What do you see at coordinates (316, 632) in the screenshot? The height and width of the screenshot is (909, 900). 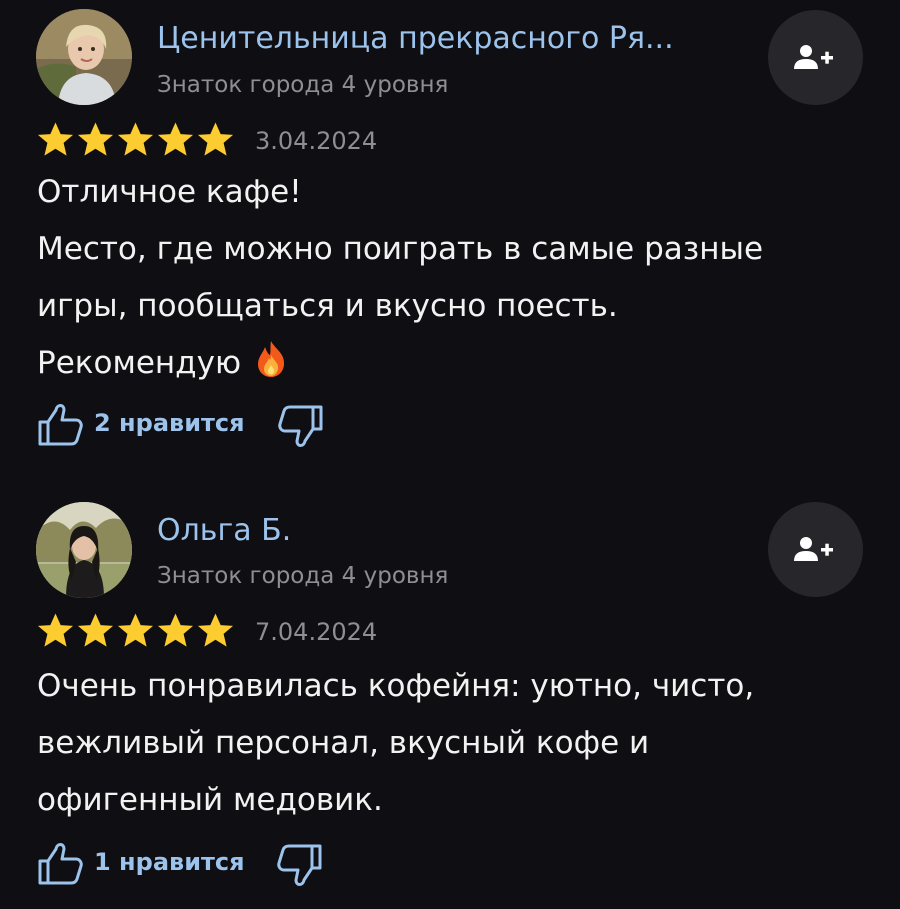 I see `review-date: 7.04.2024` at bounding box center [316, 632].